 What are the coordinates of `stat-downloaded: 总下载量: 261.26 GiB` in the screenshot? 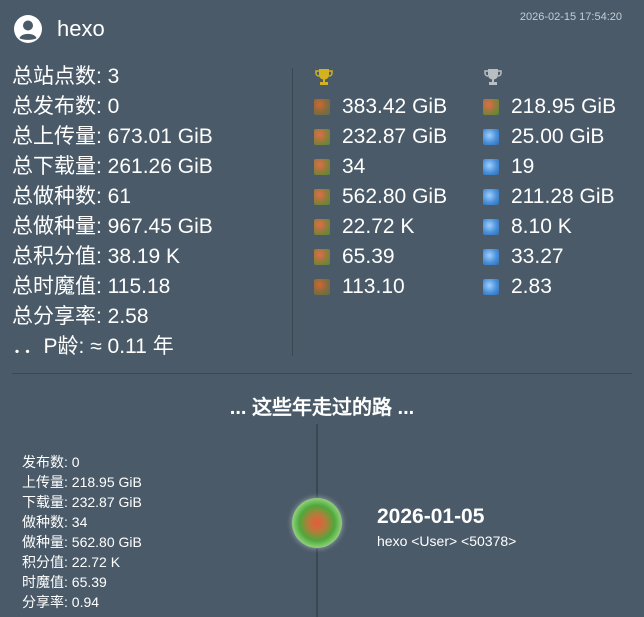 It's located at (112, 166).